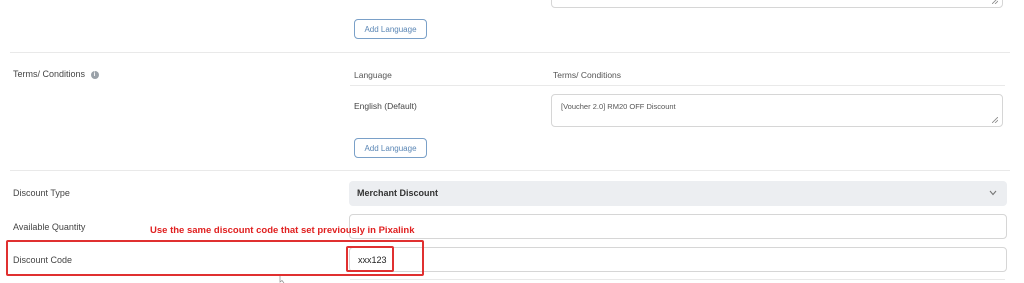 This screenshot has width=1024, height=283. Describe the element at coordinates (777, 4) in the screenshot. I see `description-textarea-top` at that location.